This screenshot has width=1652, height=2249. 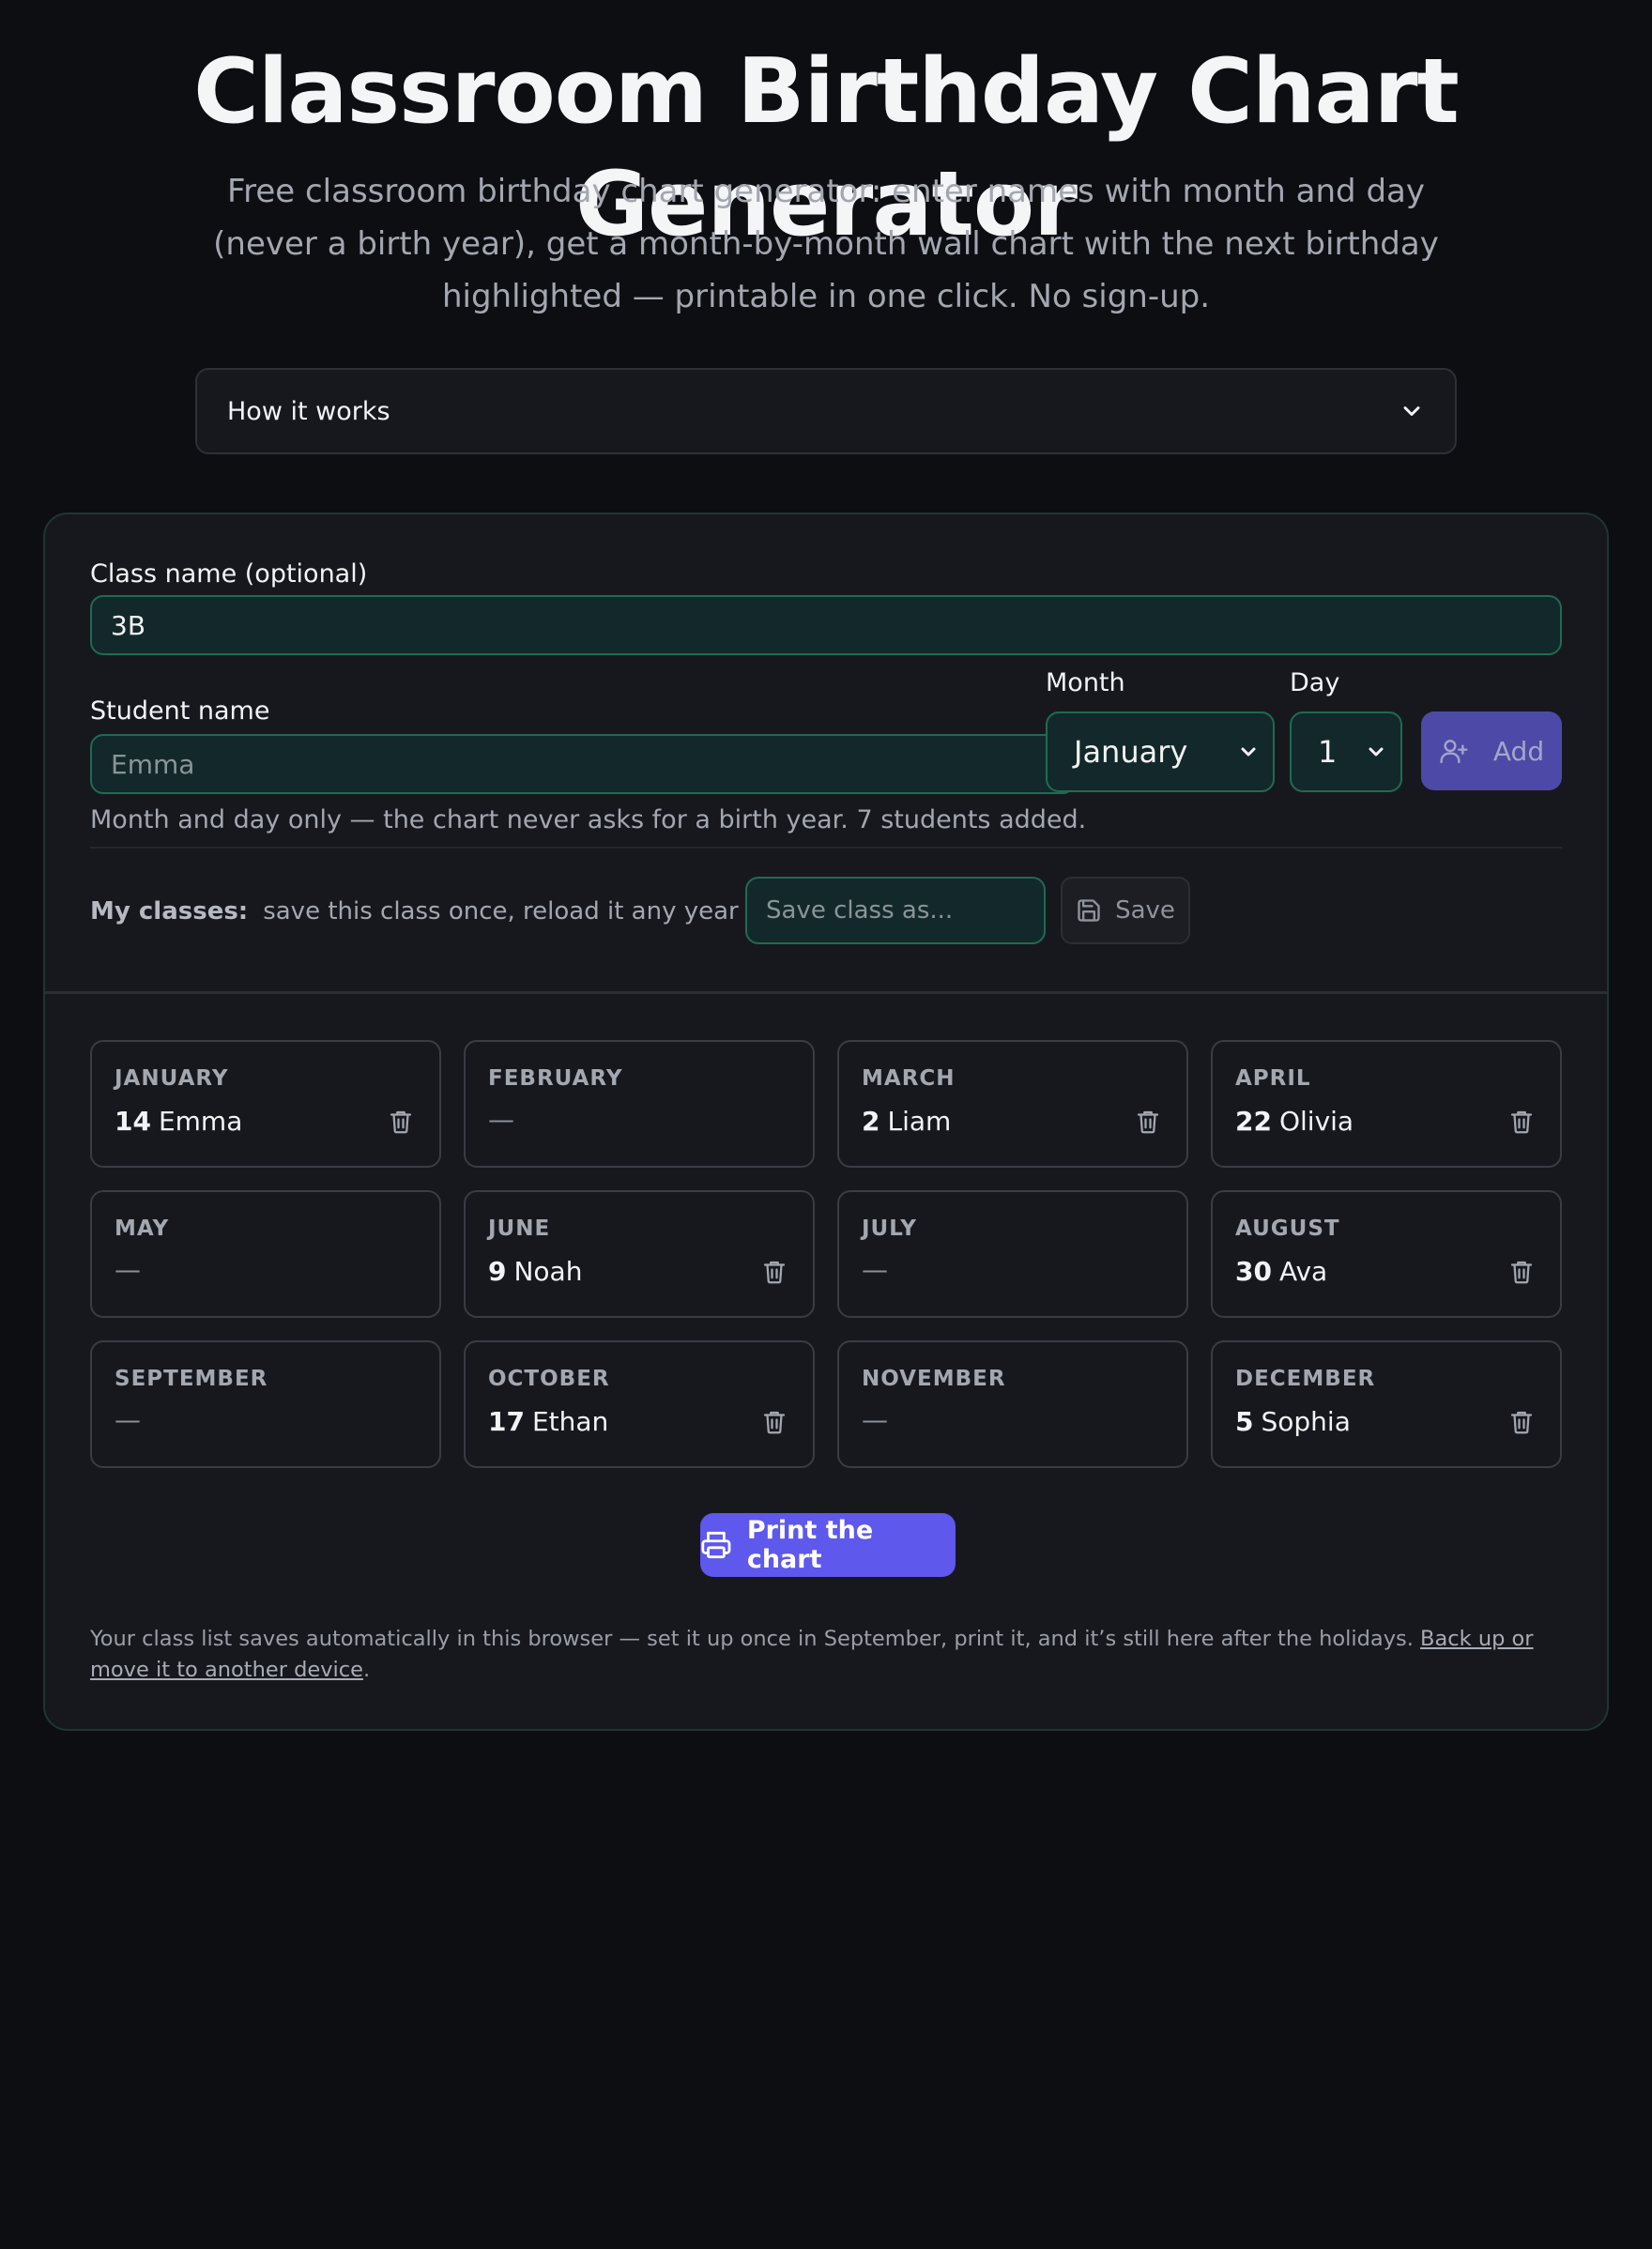 I want to click on print-chart-button: Print the chart, so click(x=828, y=1545).